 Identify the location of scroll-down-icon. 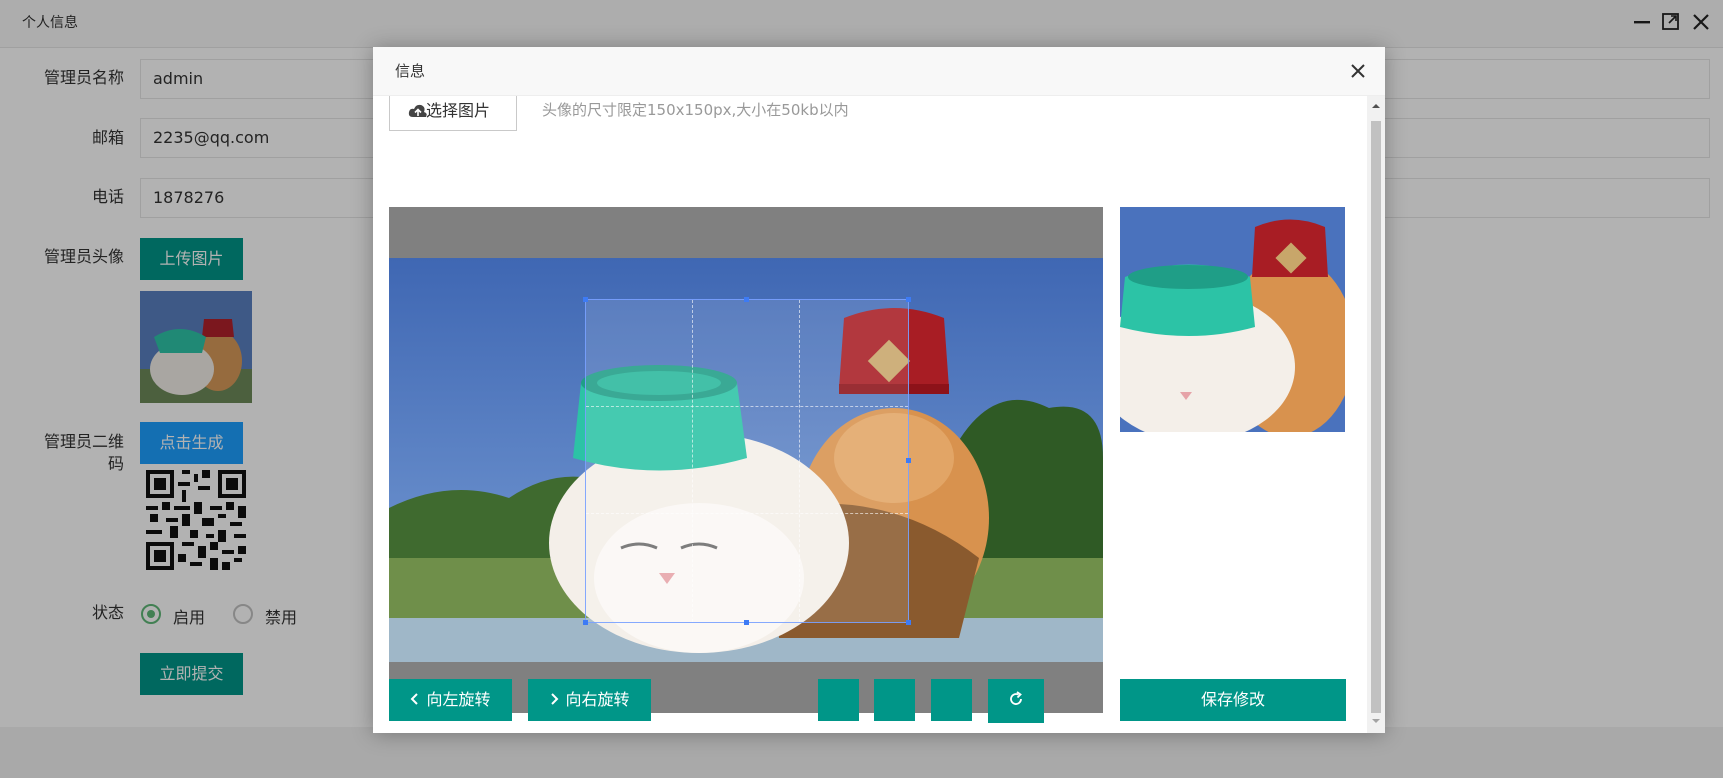
(1376, 721).